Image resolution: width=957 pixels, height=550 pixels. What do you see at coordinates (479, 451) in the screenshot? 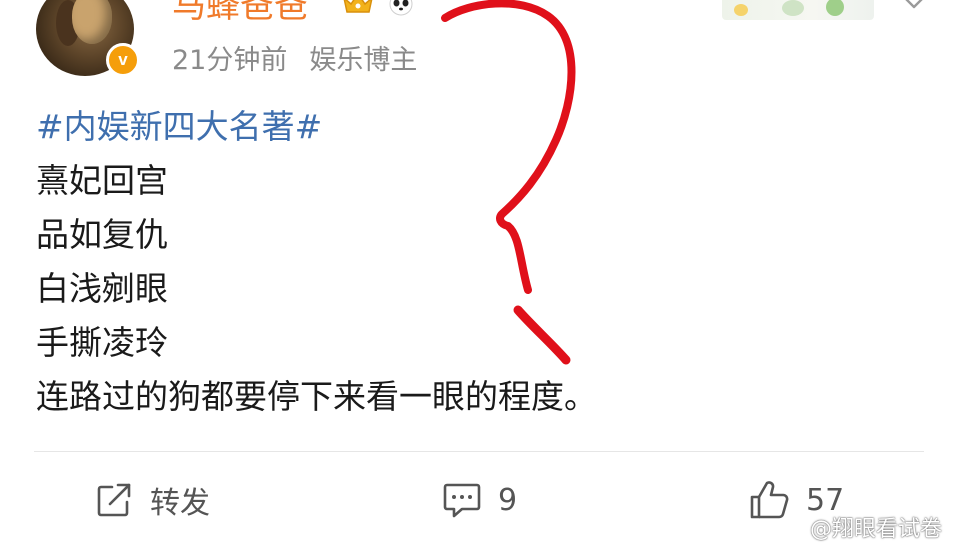
I see `divider` at bounding box center [479, 451].